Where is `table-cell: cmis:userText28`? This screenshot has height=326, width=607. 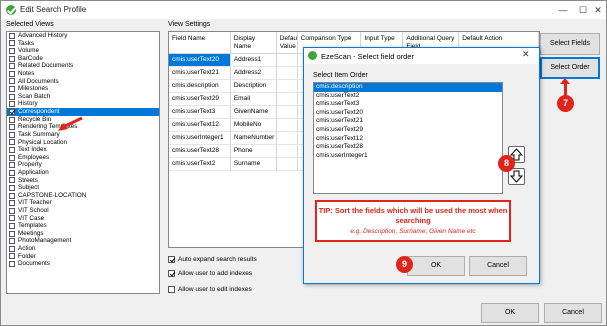
table-cell: cmis:userText28 is located at coordinates (200, 151).